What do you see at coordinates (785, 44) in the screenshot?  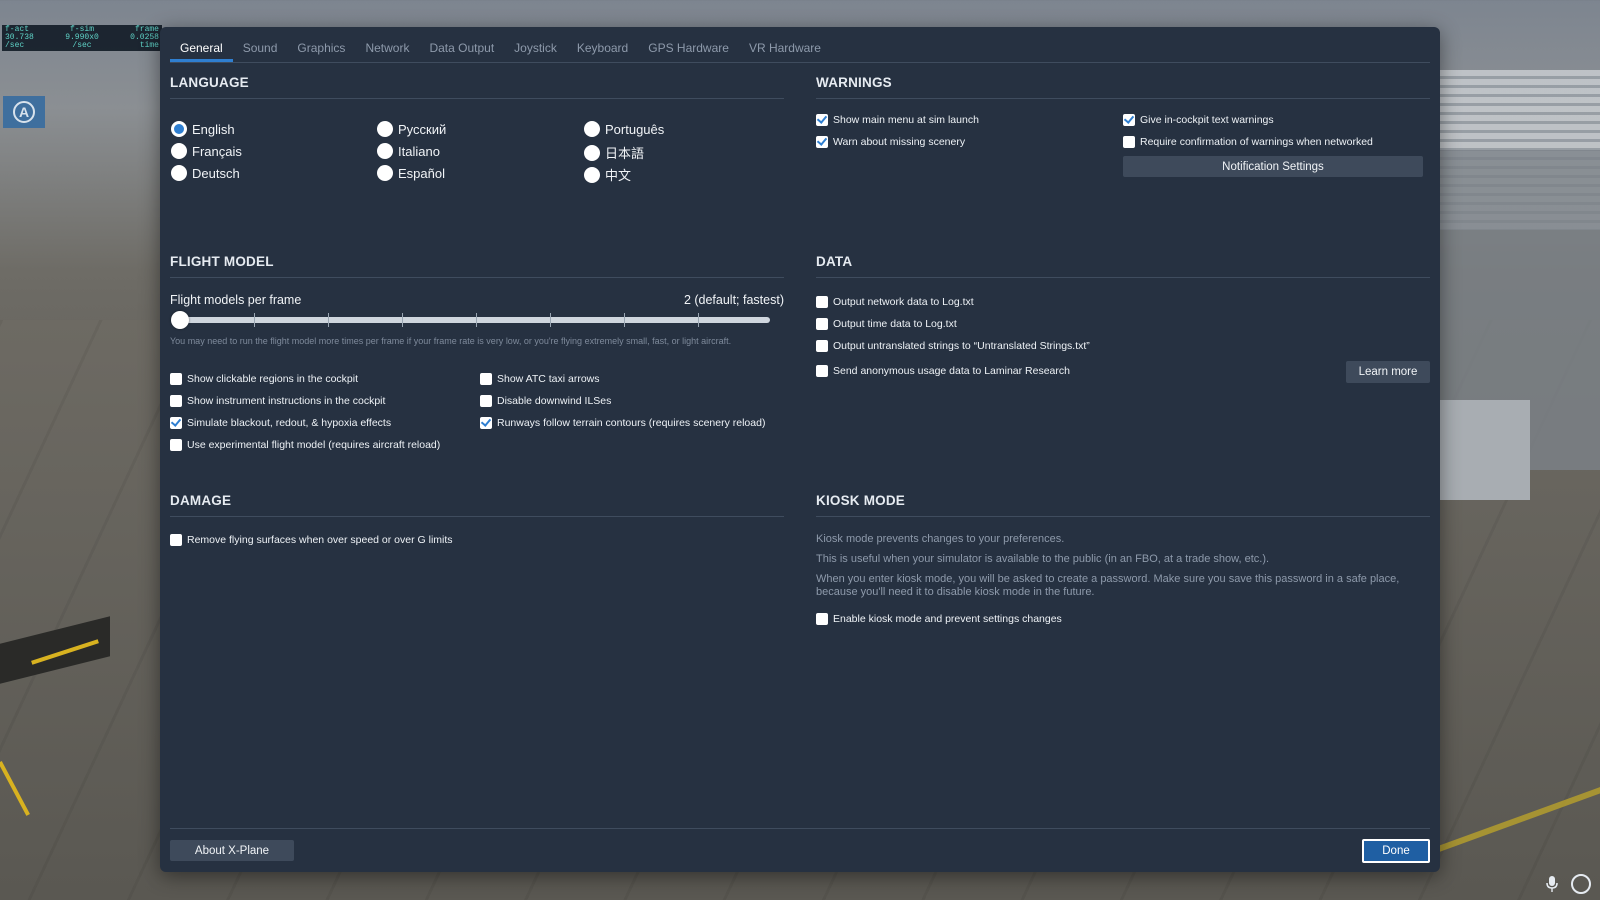 I see `tab-vr-hardware: VR Hardware` at bounding box center [785, 44].